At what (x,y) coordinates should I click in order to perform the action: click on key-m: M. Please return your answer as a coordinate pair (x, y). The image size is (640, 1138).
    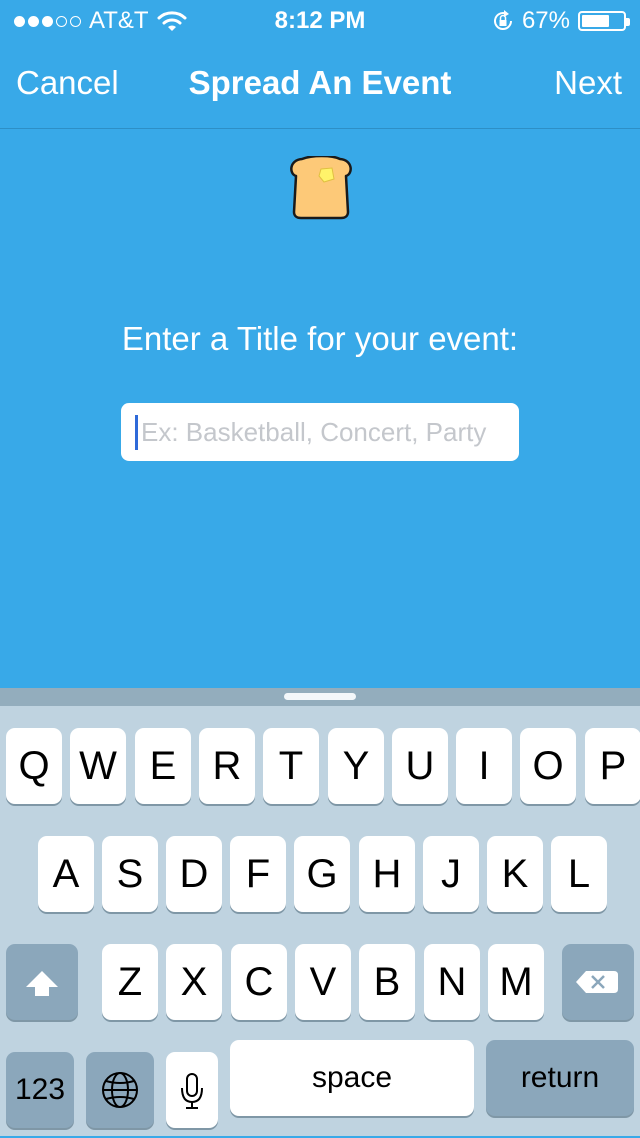
    Looking at the image, I should click on (516, 982).